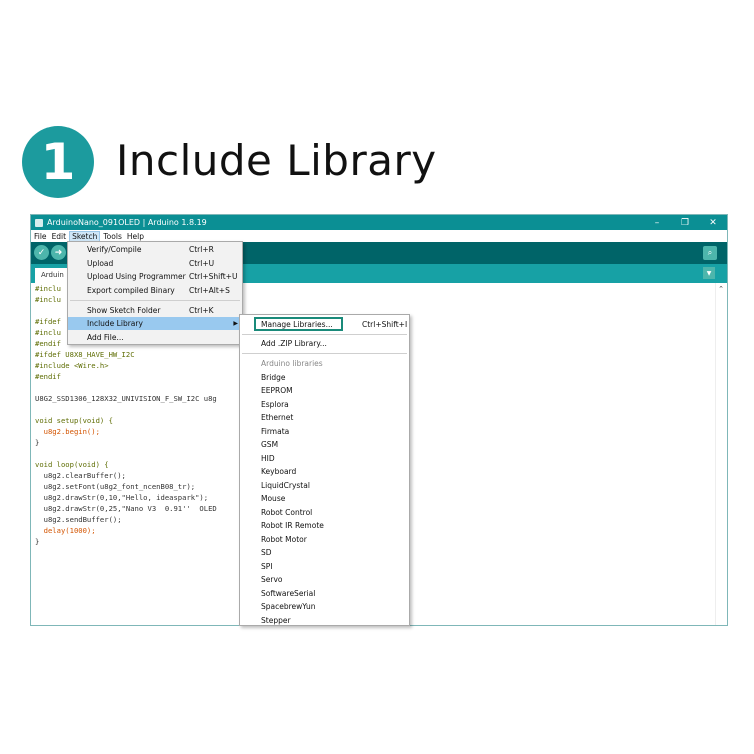 This screenshot has height=754, width=754. I want to click on menu-item-shortcut: Ctrl+Shift+U, so click(213, 276).